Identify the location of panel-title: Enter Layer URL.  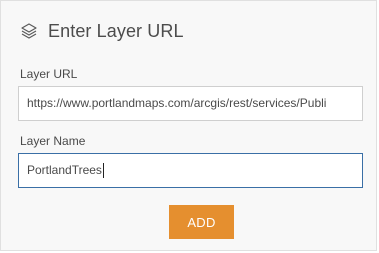
(116, 30).